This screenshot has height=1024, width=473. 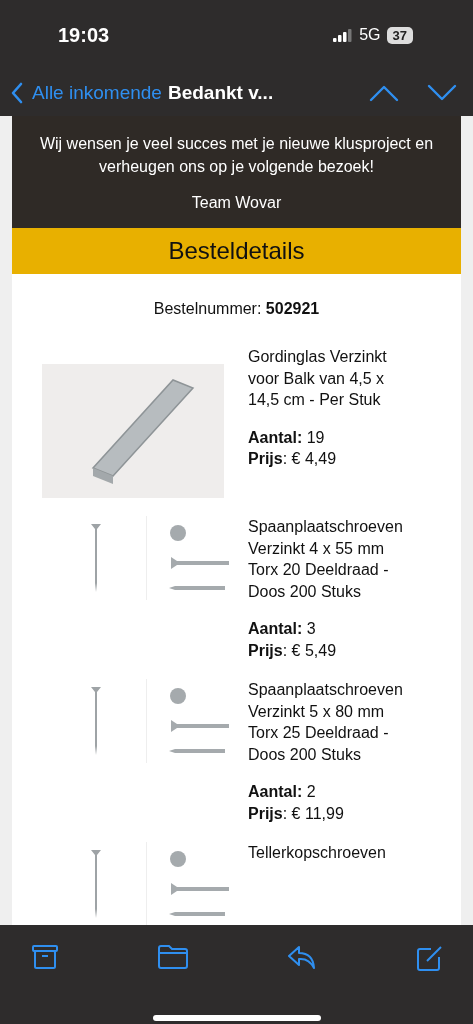 I want to click on folder-icon, so click(x=172, y=957).